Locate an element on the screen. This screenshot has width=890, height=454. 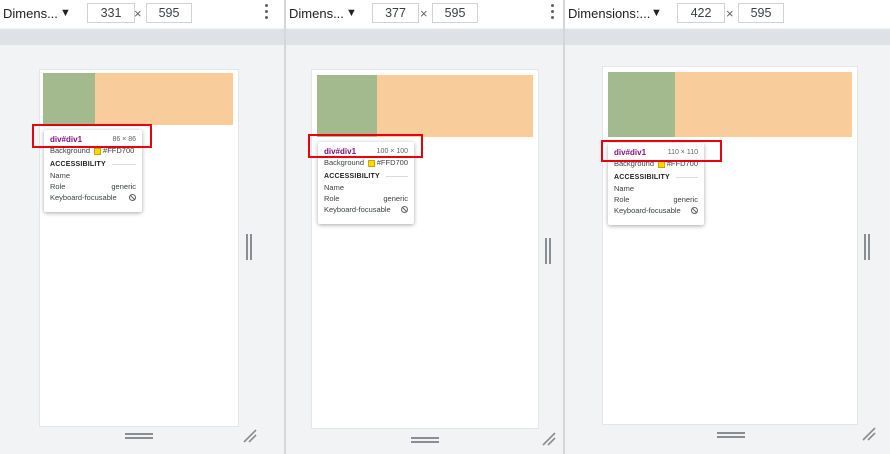
device-toolbar: Dimens... ▼ 331 × 595 is located at coordinates (142, 14).